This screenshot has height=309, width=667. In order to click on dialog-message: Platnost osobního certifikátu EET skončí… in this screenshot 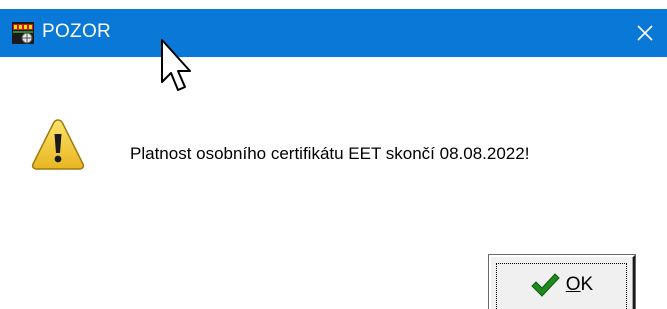, I will do `click(330, 153)`.